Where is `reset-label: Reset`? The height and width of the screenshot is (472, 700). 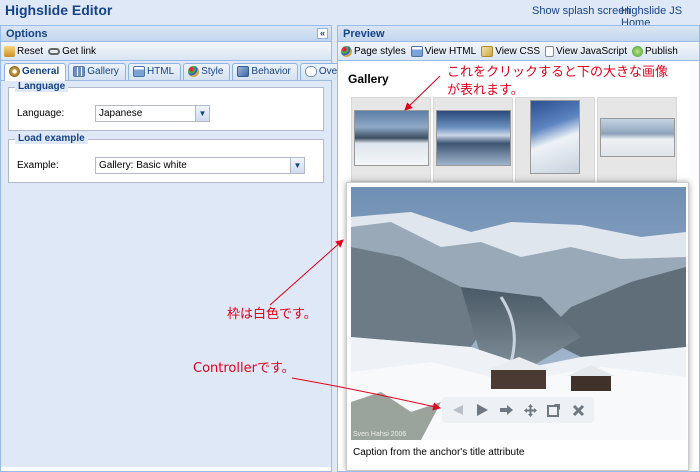 reset-label: Reset is located at coordinates (30, 51).